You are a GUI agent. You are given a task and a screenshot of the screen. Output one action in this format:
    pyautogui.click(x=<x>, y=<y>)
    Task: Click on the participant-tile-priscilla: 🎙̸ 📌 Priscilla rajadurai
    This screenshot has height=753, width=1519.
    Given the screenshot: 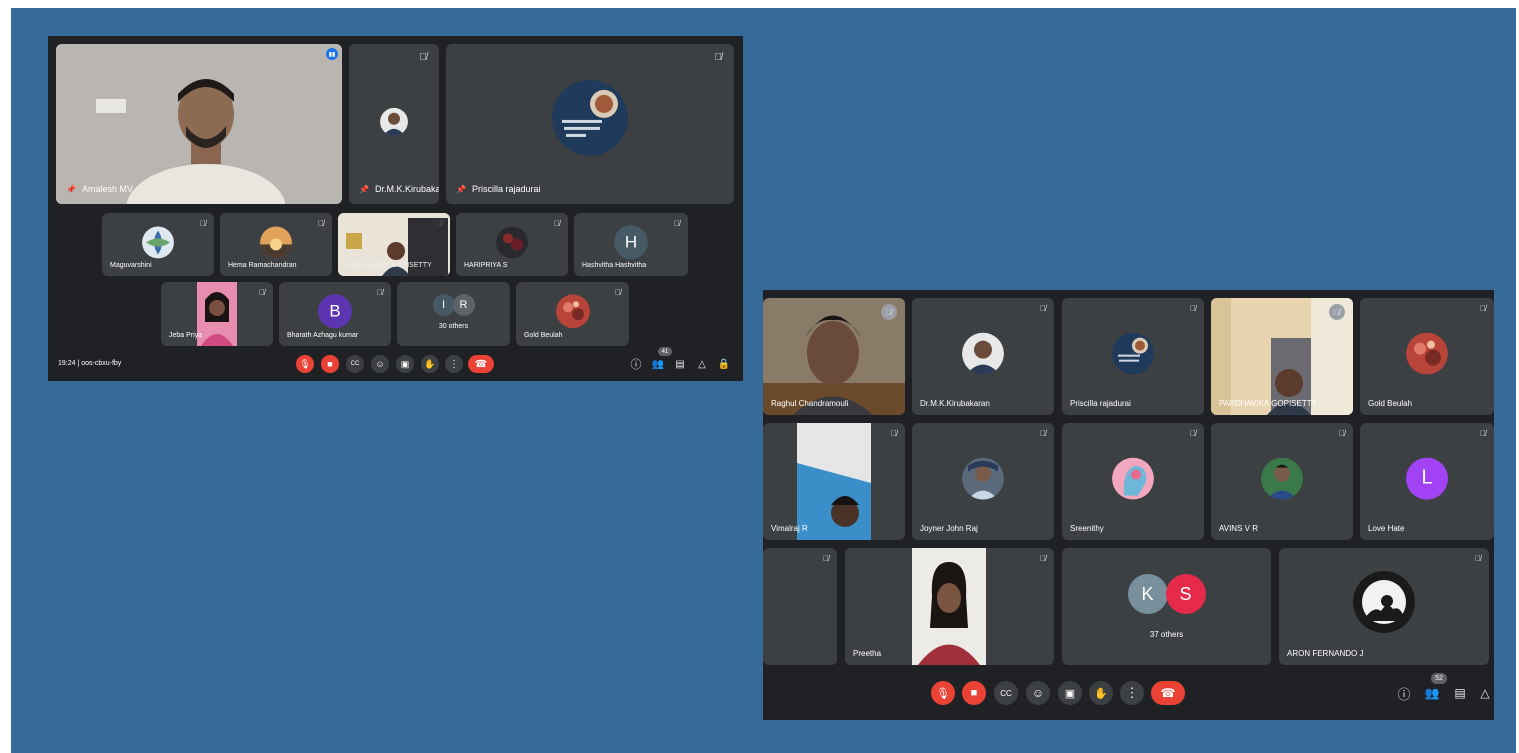 What is the action you would take?
    pyautogui.click(x=590, y=124)
    